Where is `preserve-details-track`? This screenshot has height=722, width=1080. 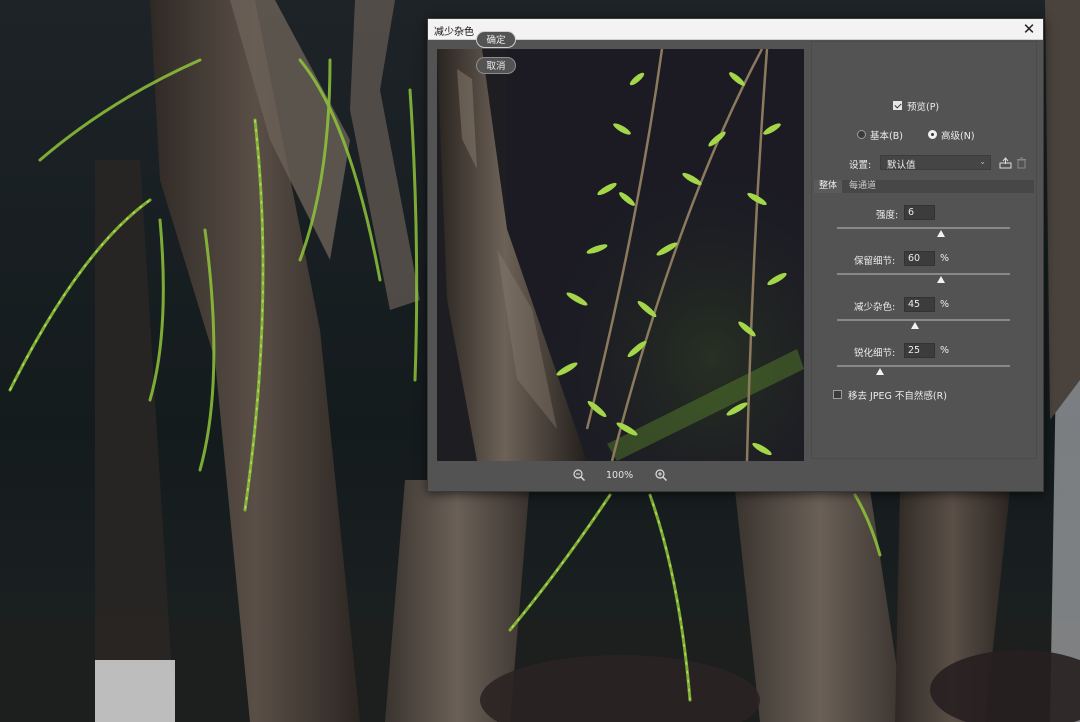 preserve-details-track is located at coordinates (923, 274).